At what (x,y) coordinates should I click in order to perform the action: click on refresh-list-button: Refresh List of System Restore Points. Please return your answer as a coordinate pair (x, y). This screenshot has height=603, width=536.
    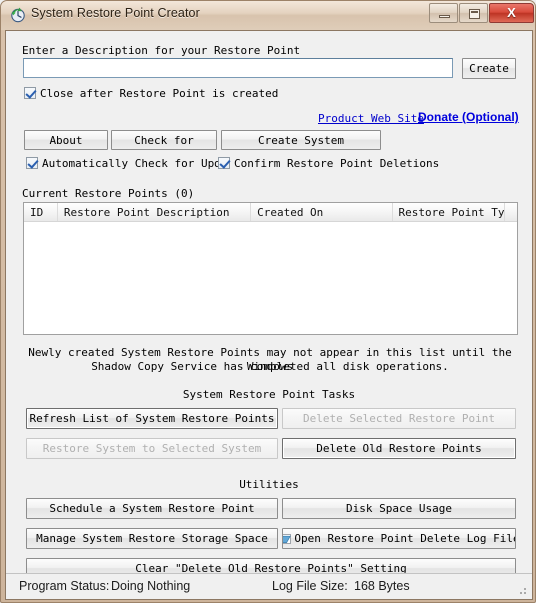
    Looking at the image, I should click on (152, 418).